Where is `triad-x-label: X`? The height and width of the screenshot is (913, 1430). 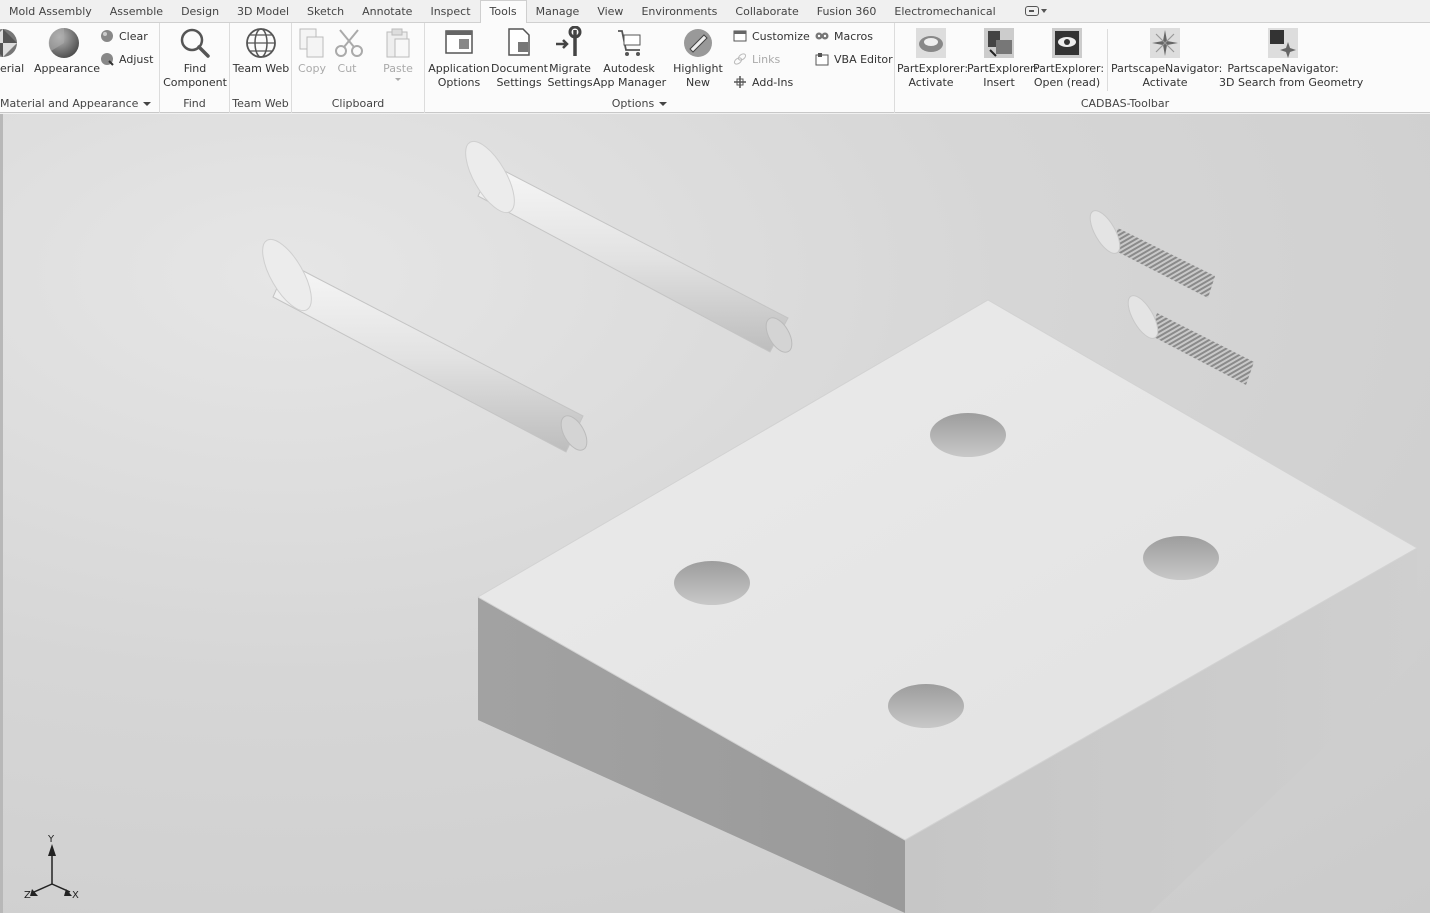
triad-x-label: X is located at coordinates (75, 895).